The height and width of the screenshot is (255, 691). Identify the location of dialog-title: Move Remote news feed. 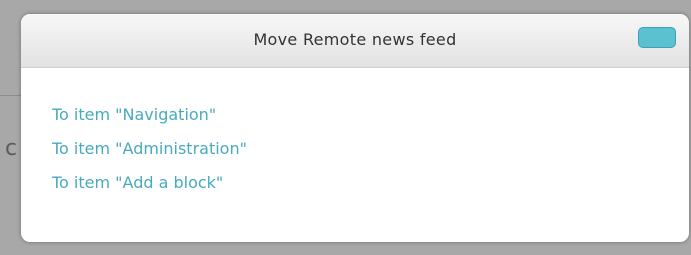
(355, 39).